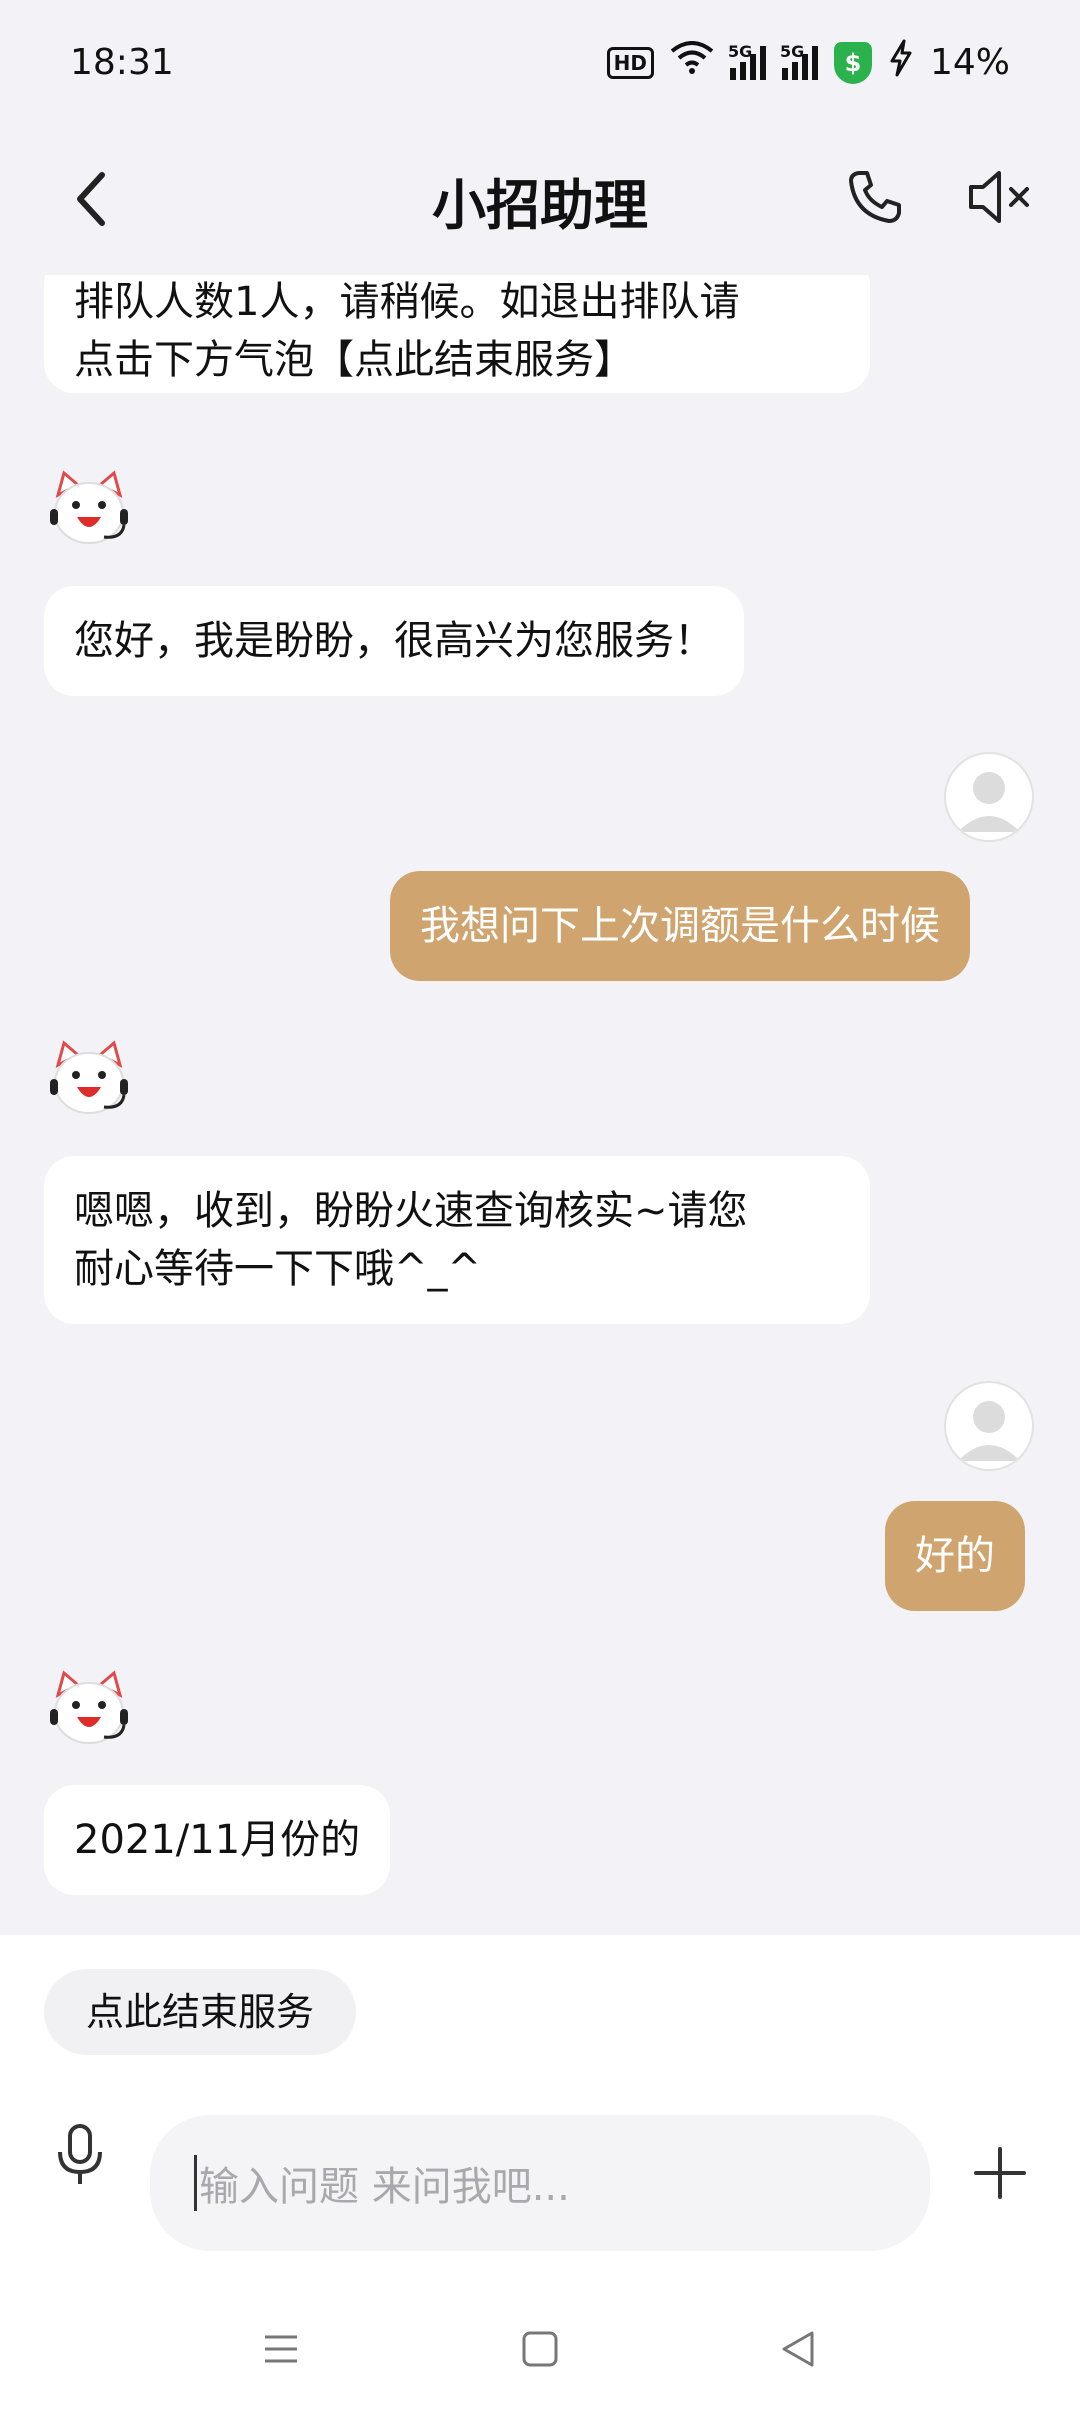  What do you see at coordinates (901, 62) in the screenshot?
I see `charging-bolt-icon` at bounding box center [901, 62].